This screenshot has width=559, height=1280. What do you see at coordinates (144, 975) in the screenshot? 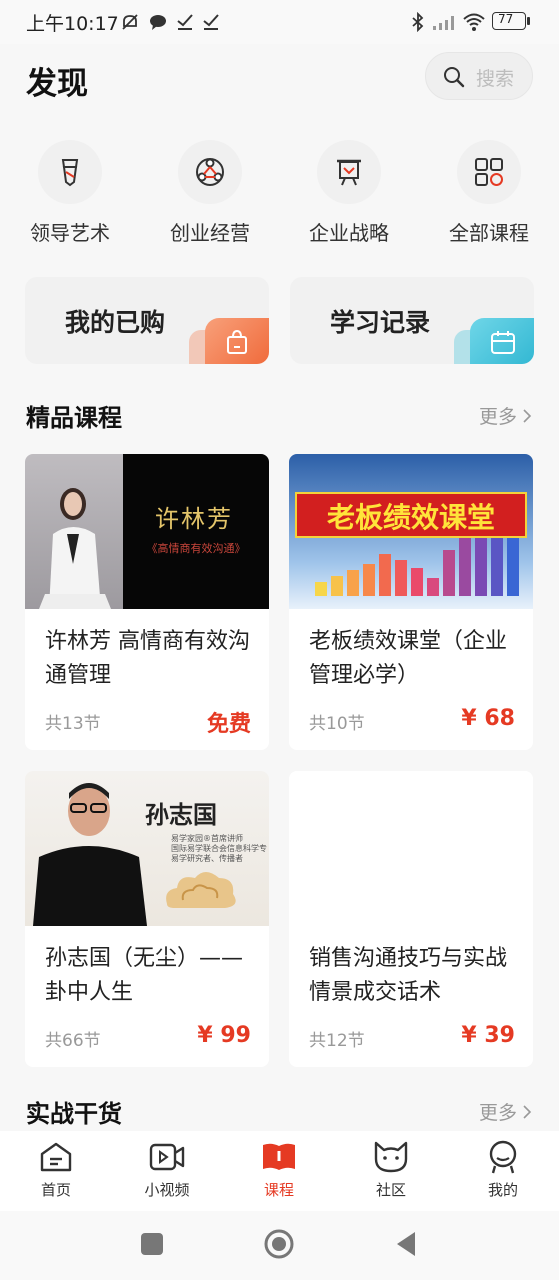
I see `course-title: 孙志国（无尘）——卦中人生` at bounding box center [144, 975].